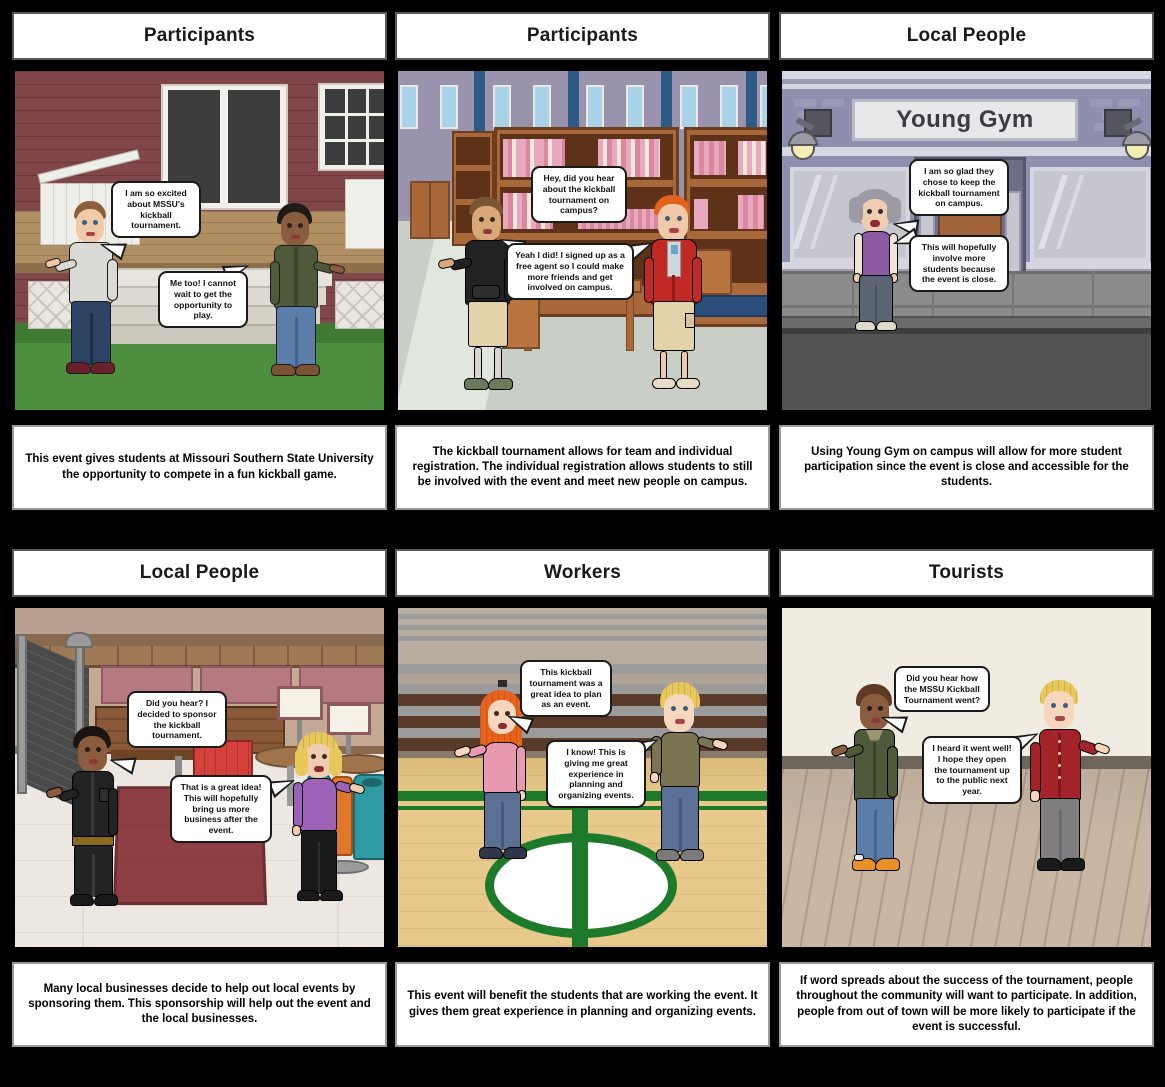 This screenshot has width=1165, height=1087. What do you see at coordinates (354, 127) in the screenshot?
I see `house-window-glass` at bounding box center [354, 127].